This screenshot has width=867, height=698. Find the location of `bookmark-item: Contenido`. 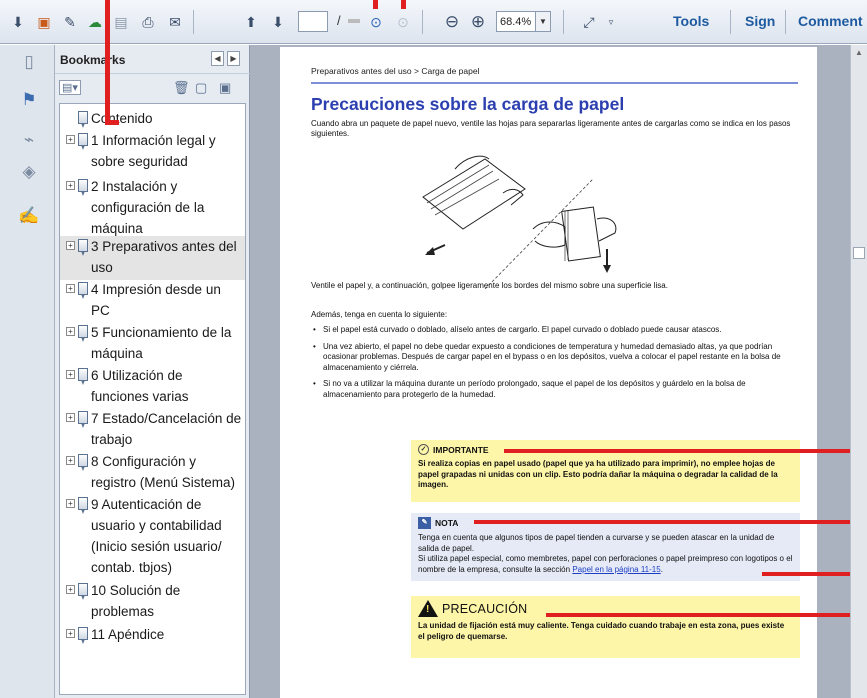

bookmark-item: Contenido is located at coordinates (152, 119).